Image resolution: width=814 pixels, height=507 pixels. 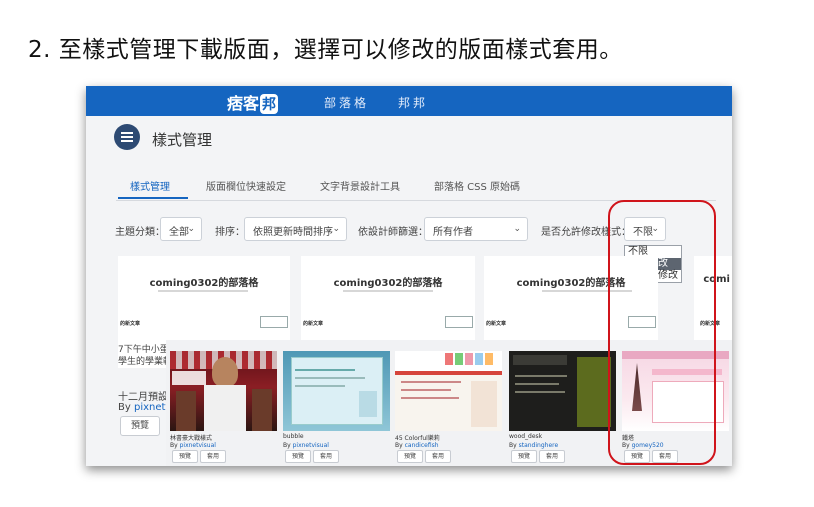 What do you see at coordinates (243, 103) in the screenshot?
I see `logo-text: 痞客` at bounding box center [243, 103].